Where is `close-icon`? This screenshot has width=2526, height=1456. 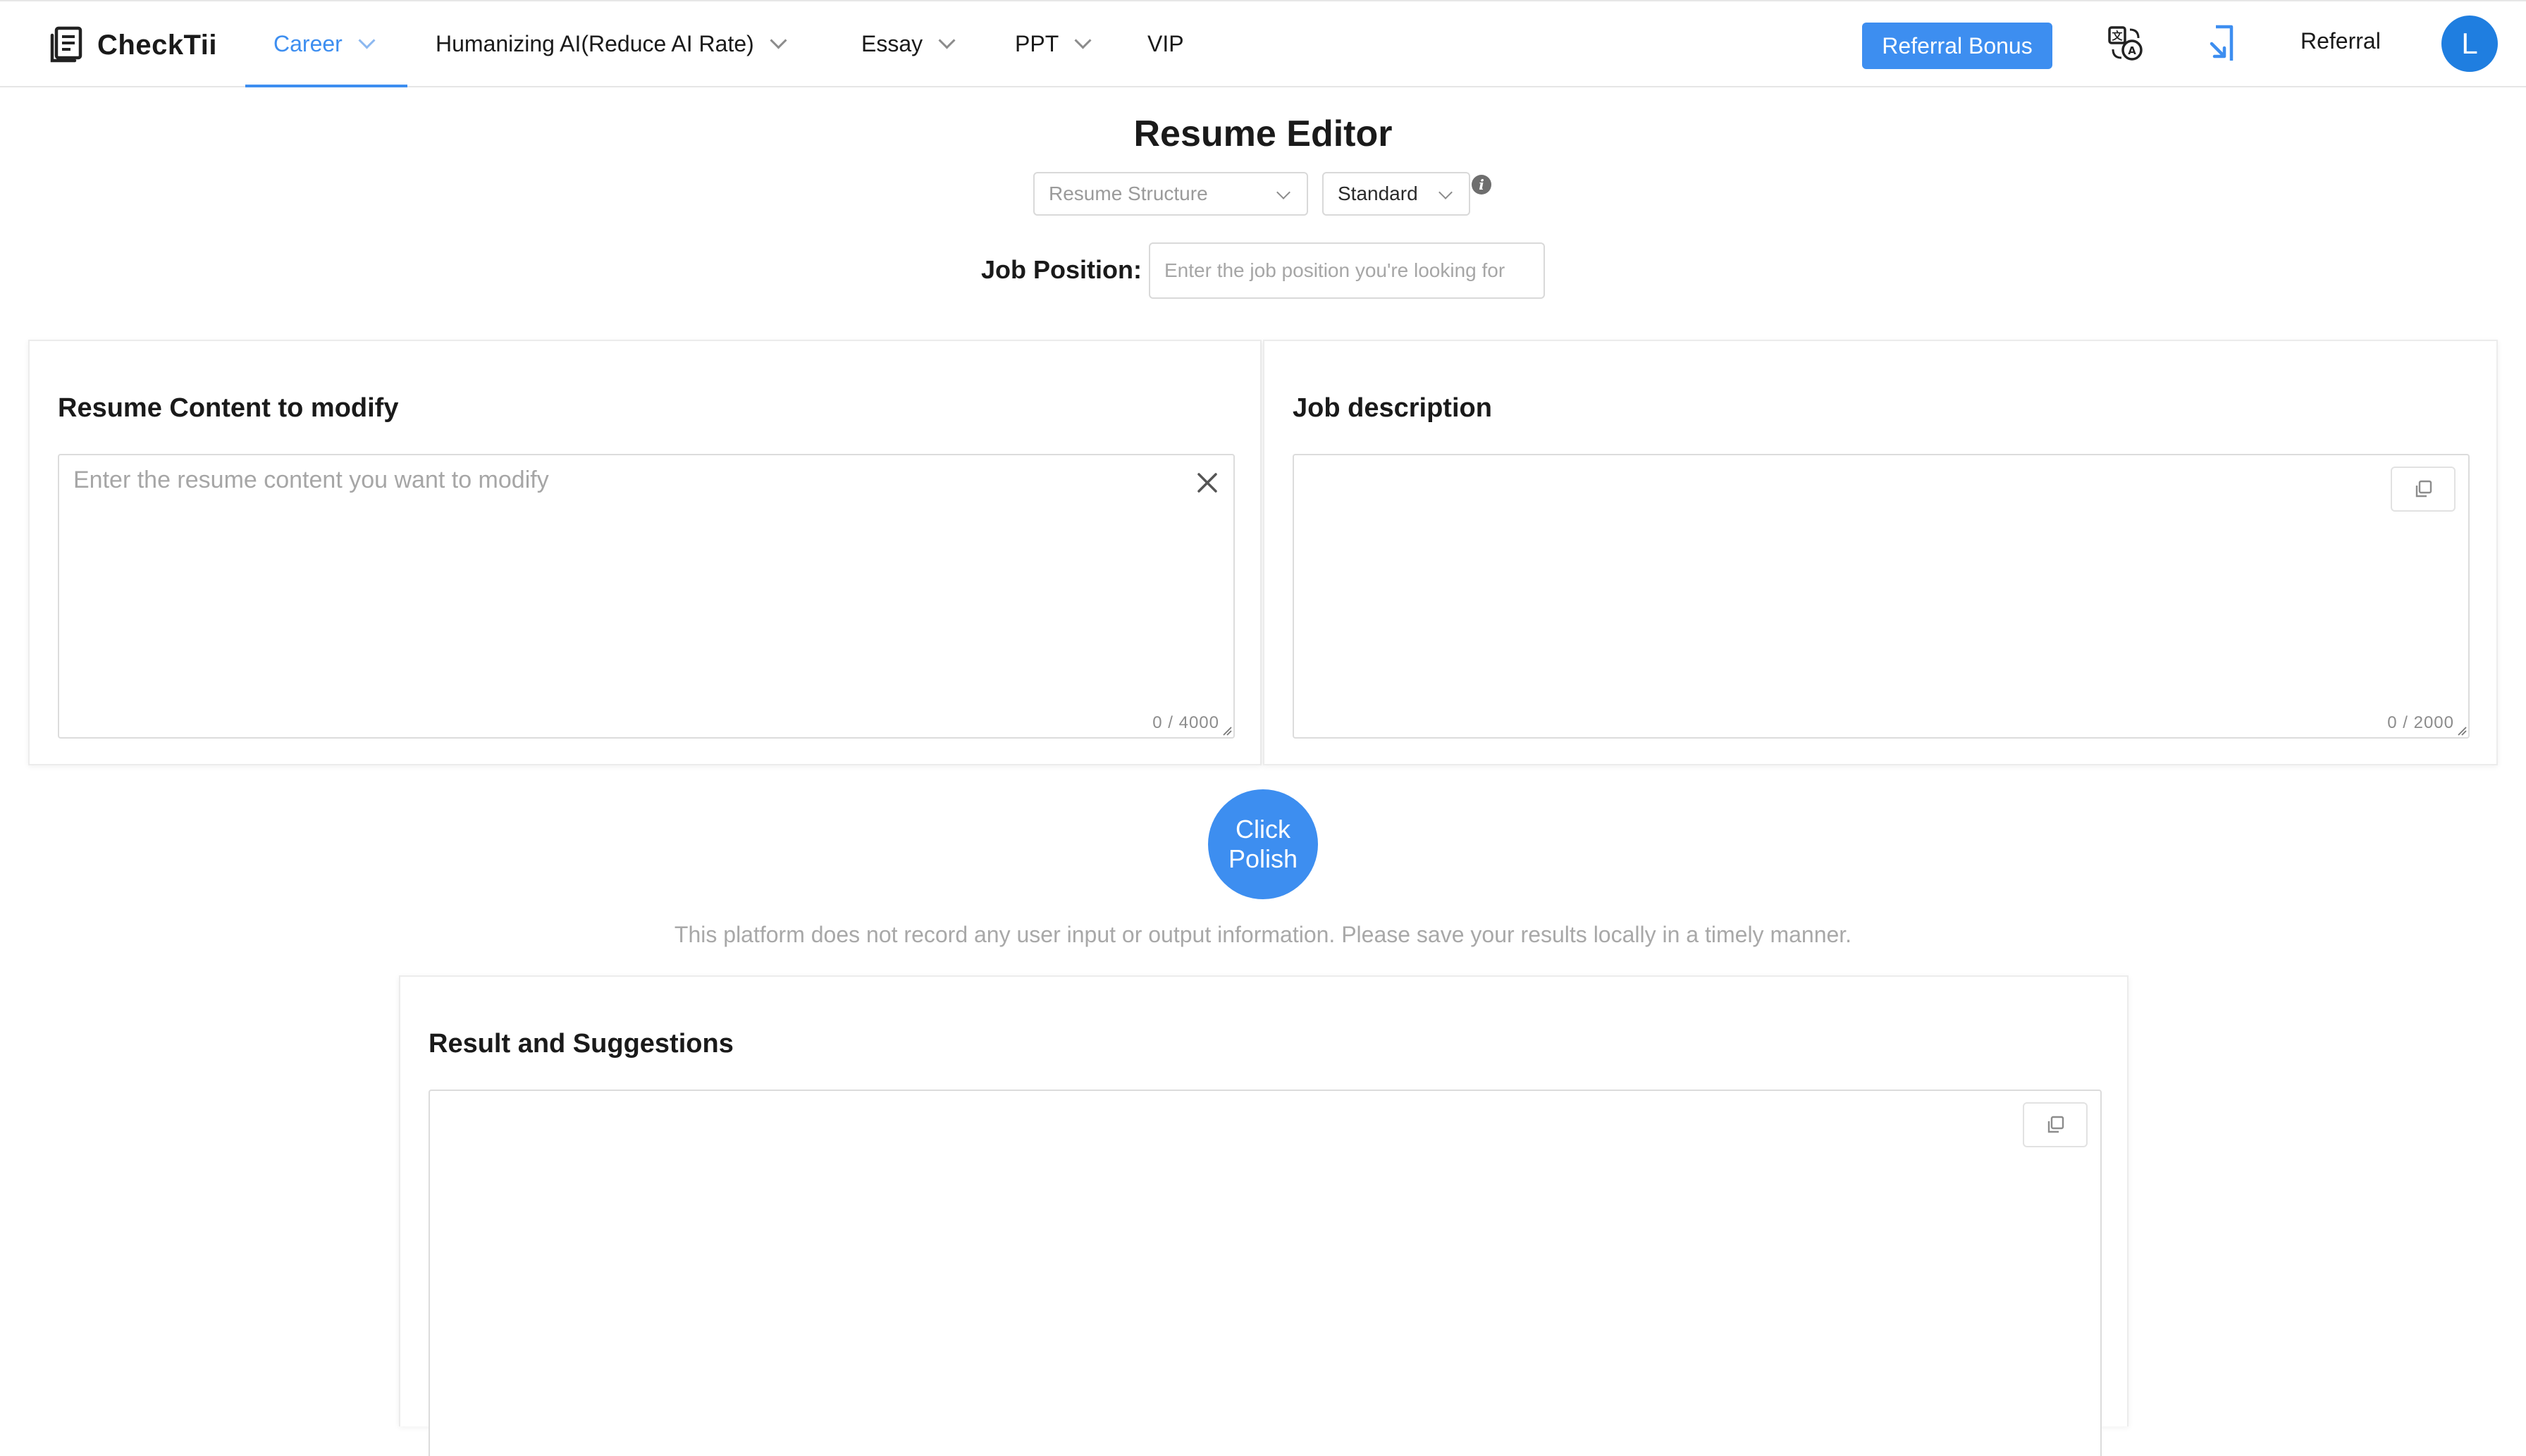
close-icon is located at coordinates (1207, 483).